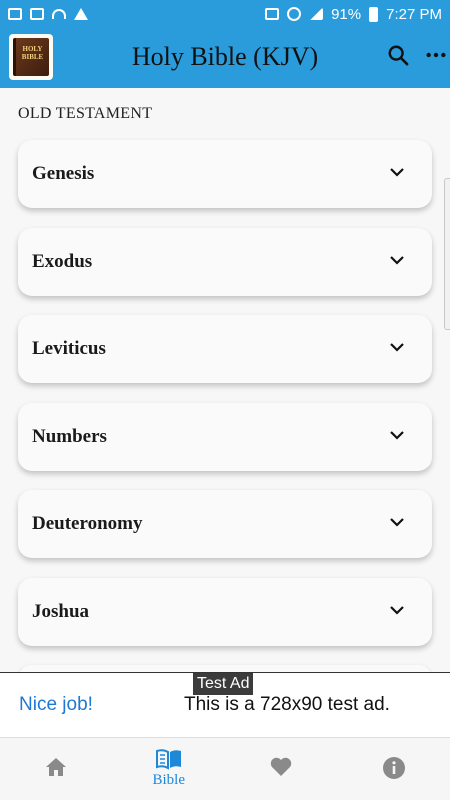 The height and width of the screenshot is (800, 450). I want to click on message-icon, so click(15, 14).